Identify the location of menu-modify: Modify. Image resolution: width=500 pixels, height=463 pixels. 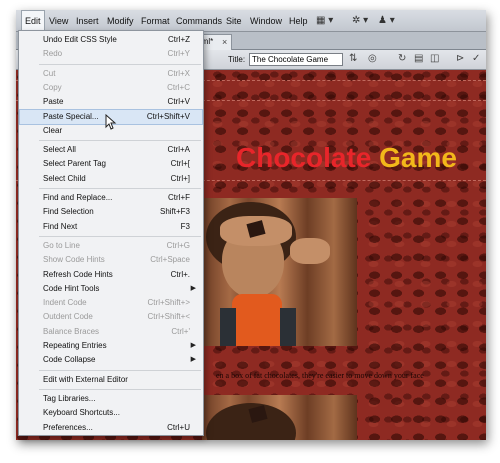
(120, 21).